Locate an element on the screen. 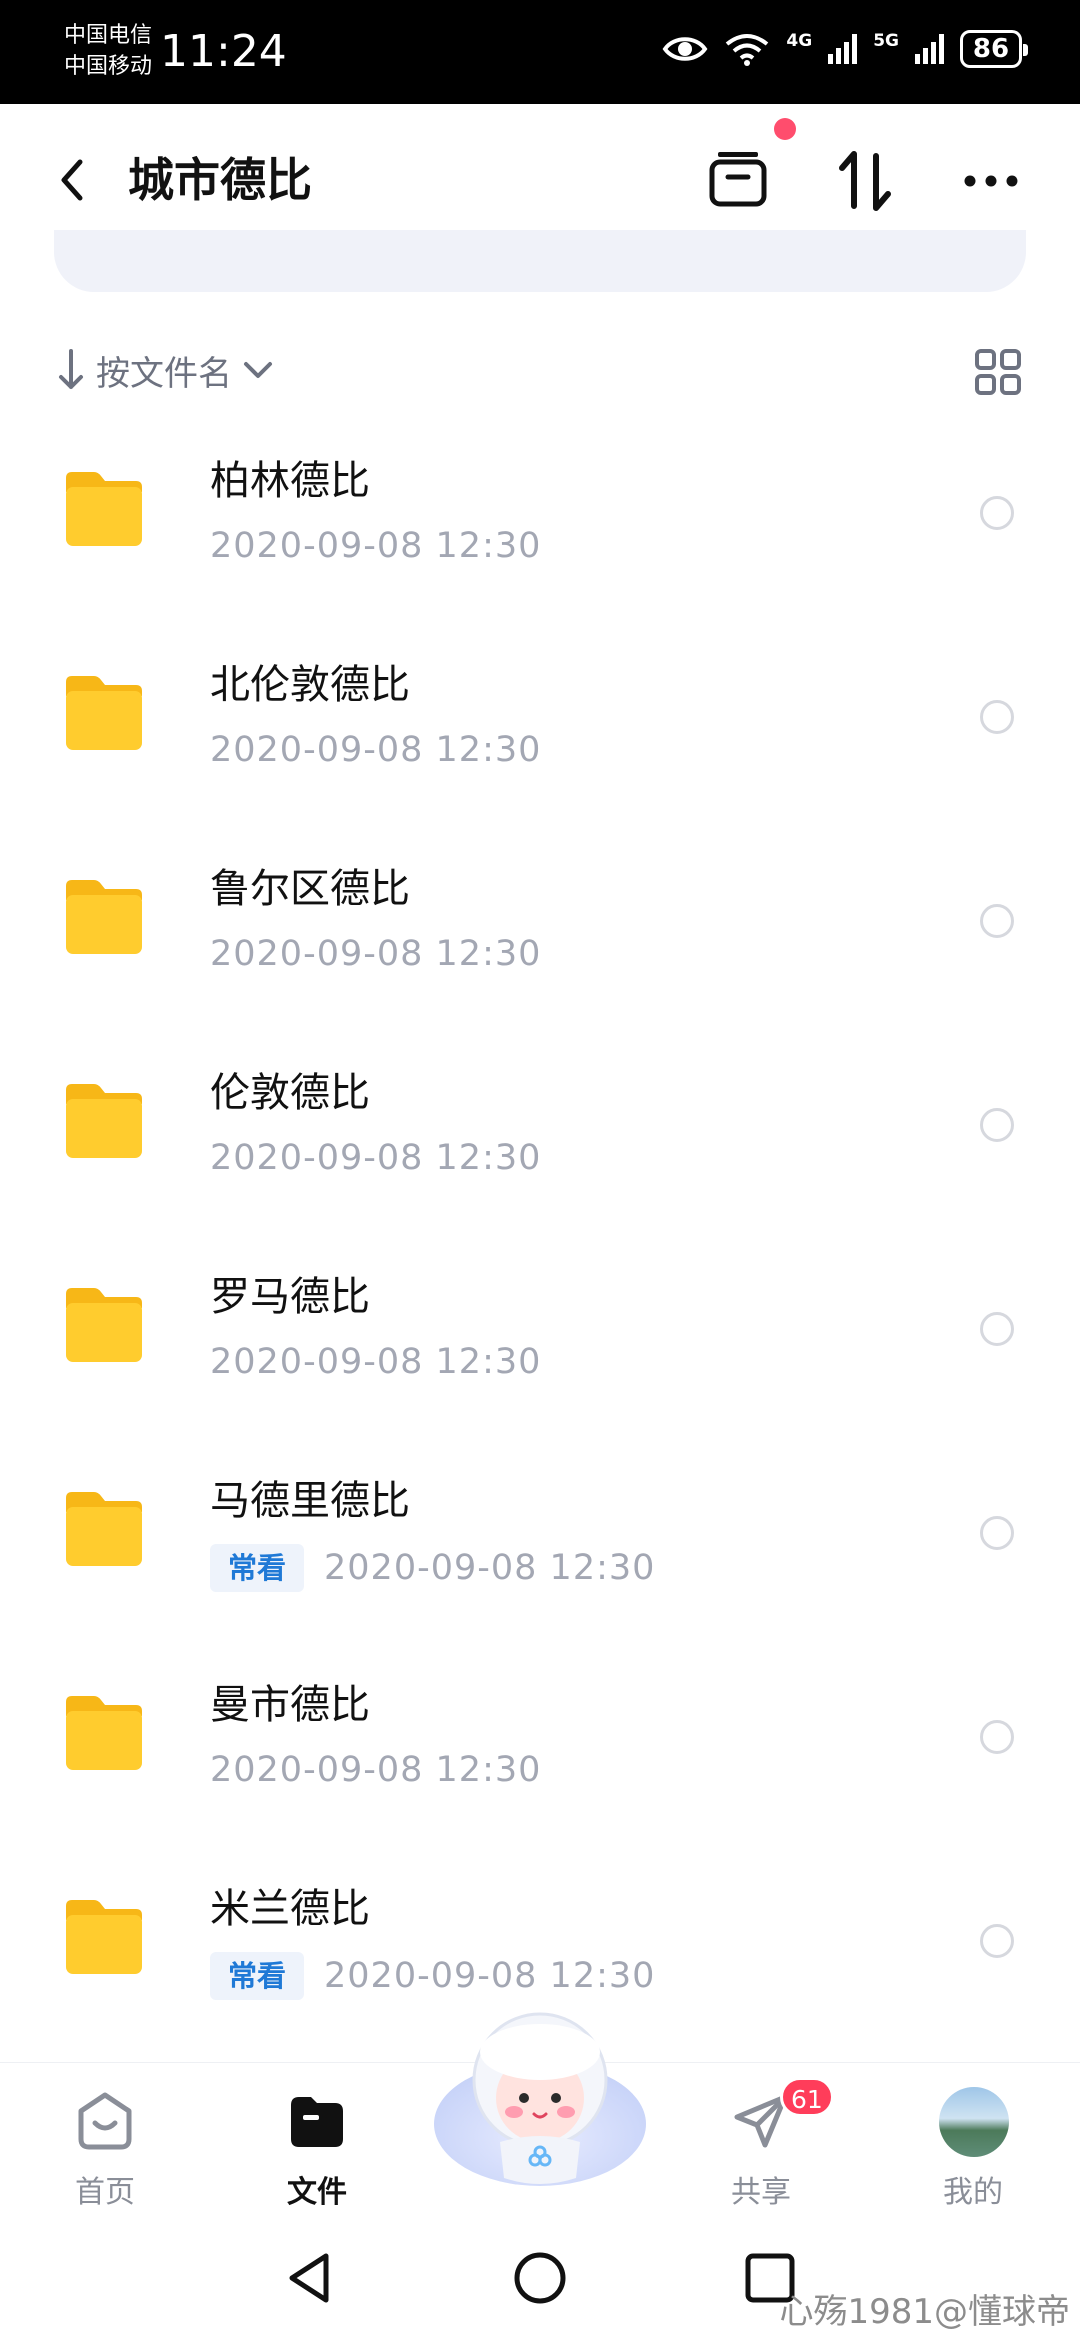  eye-icon is located at coordinates (685, 49).